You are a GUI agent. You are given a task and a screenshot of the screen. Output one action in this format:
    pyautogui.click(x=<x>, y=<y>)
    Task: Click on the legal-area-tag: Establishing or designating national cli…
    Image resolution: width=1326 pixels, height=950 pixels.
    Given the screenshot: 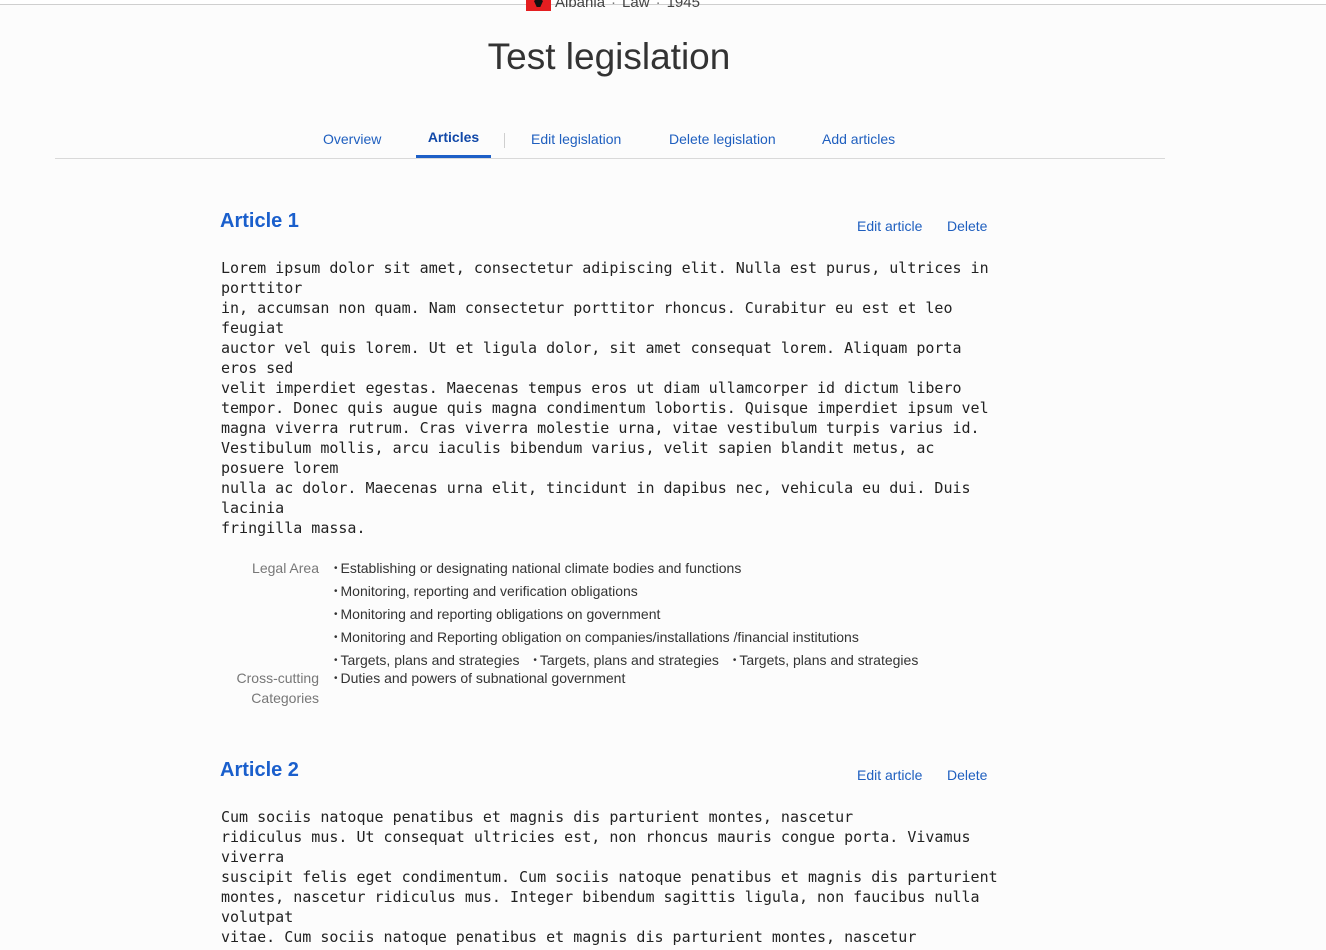 What is the action you would take?
    pyautogui.click(x=538, y=568)
    